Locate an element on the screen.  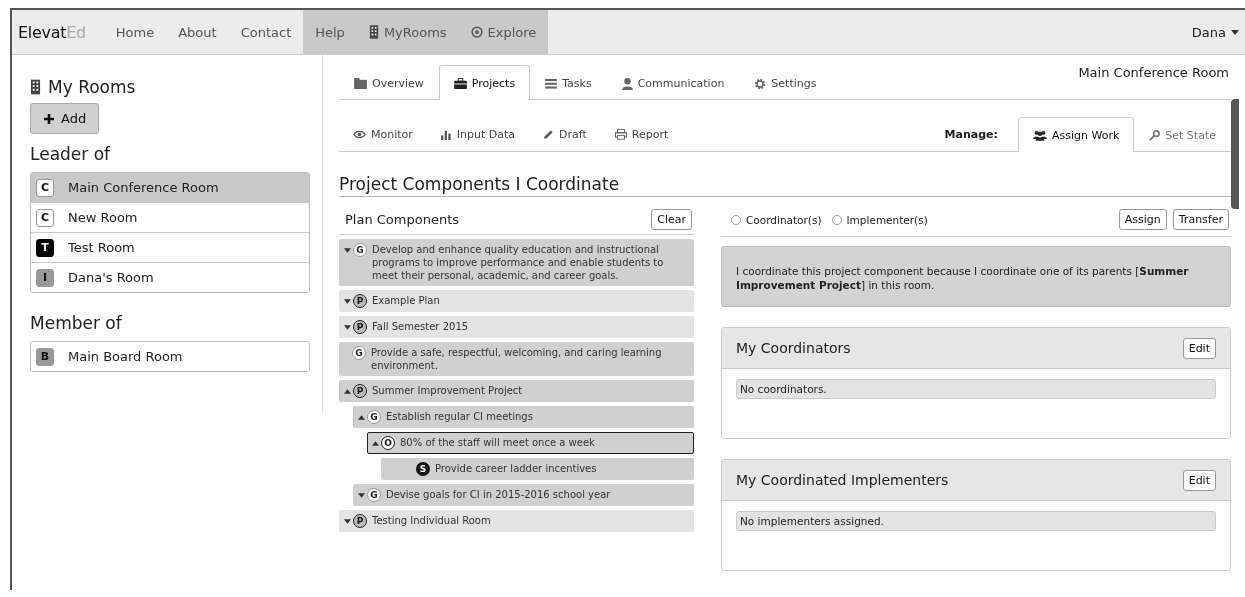
tree-item: S Provide career ladder incentives is located at coordinates (537, 469).